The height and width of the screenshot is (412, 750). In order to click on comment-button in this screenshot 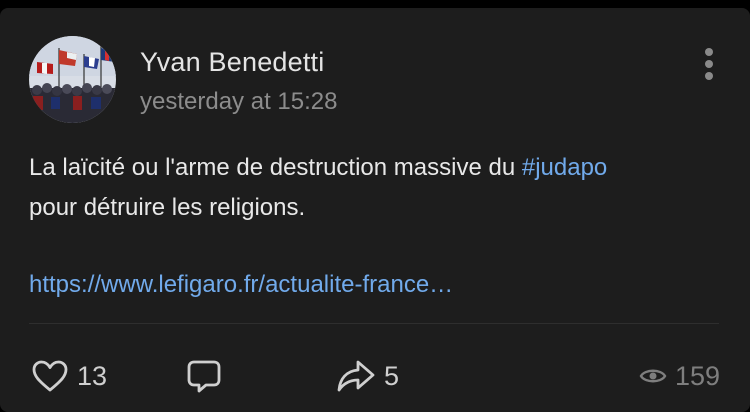, I will do `click(204, 376)`.